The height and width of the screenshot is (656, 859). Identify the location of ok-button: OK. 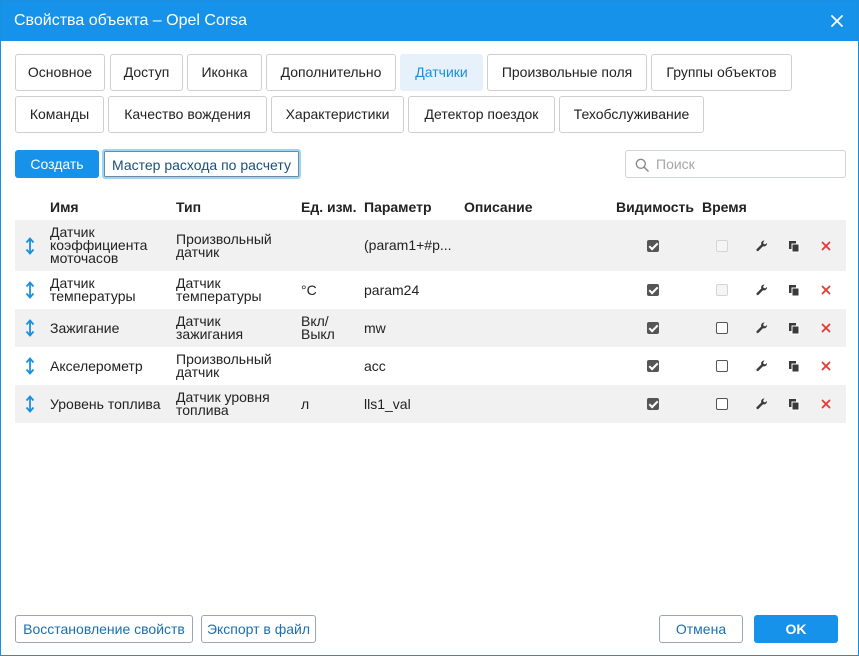
(796, 629).